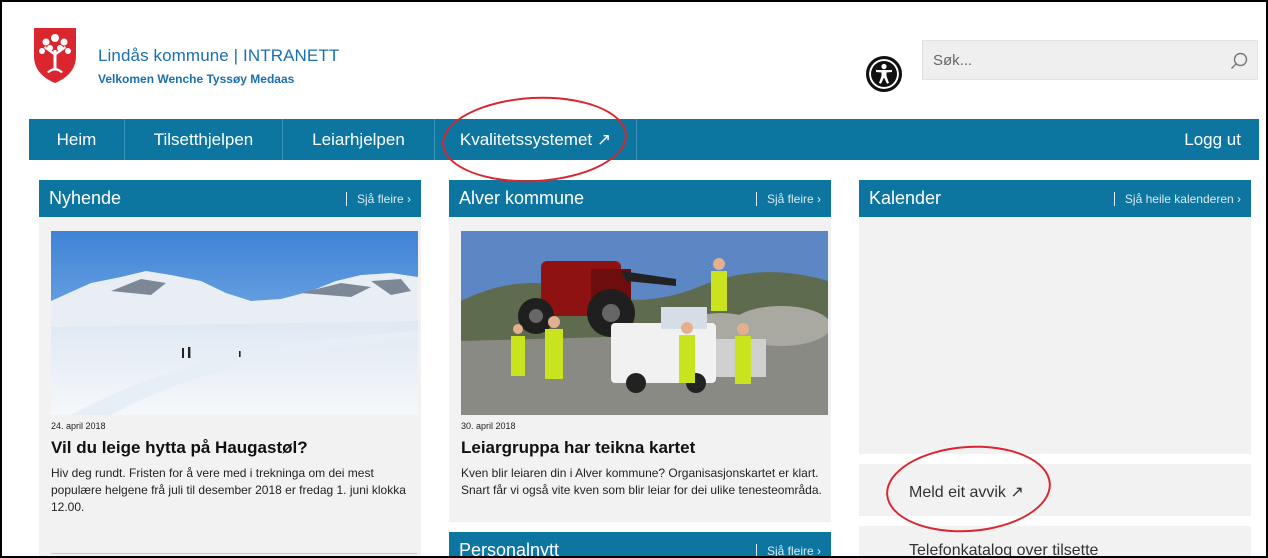  What do you see at coordinates (1055, 198) in the screenshot?
I see `calendar-header: Kalender Sjå heile kalenderen ›` at bounding box center [1055, 198].